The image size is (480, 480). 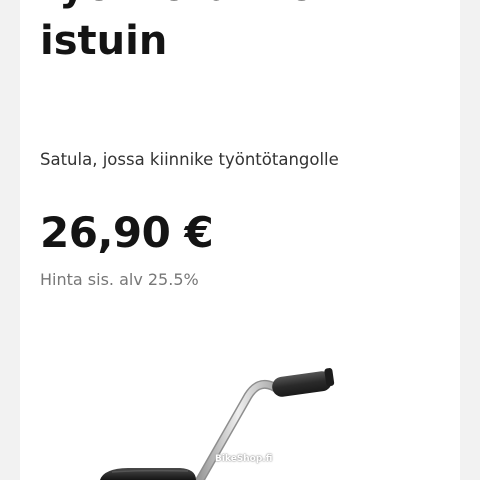 What do you see at coordinates (244, 459) in the screenshot?
I see `watermark: BikeShop.fi` at bounding box center [244, 459].